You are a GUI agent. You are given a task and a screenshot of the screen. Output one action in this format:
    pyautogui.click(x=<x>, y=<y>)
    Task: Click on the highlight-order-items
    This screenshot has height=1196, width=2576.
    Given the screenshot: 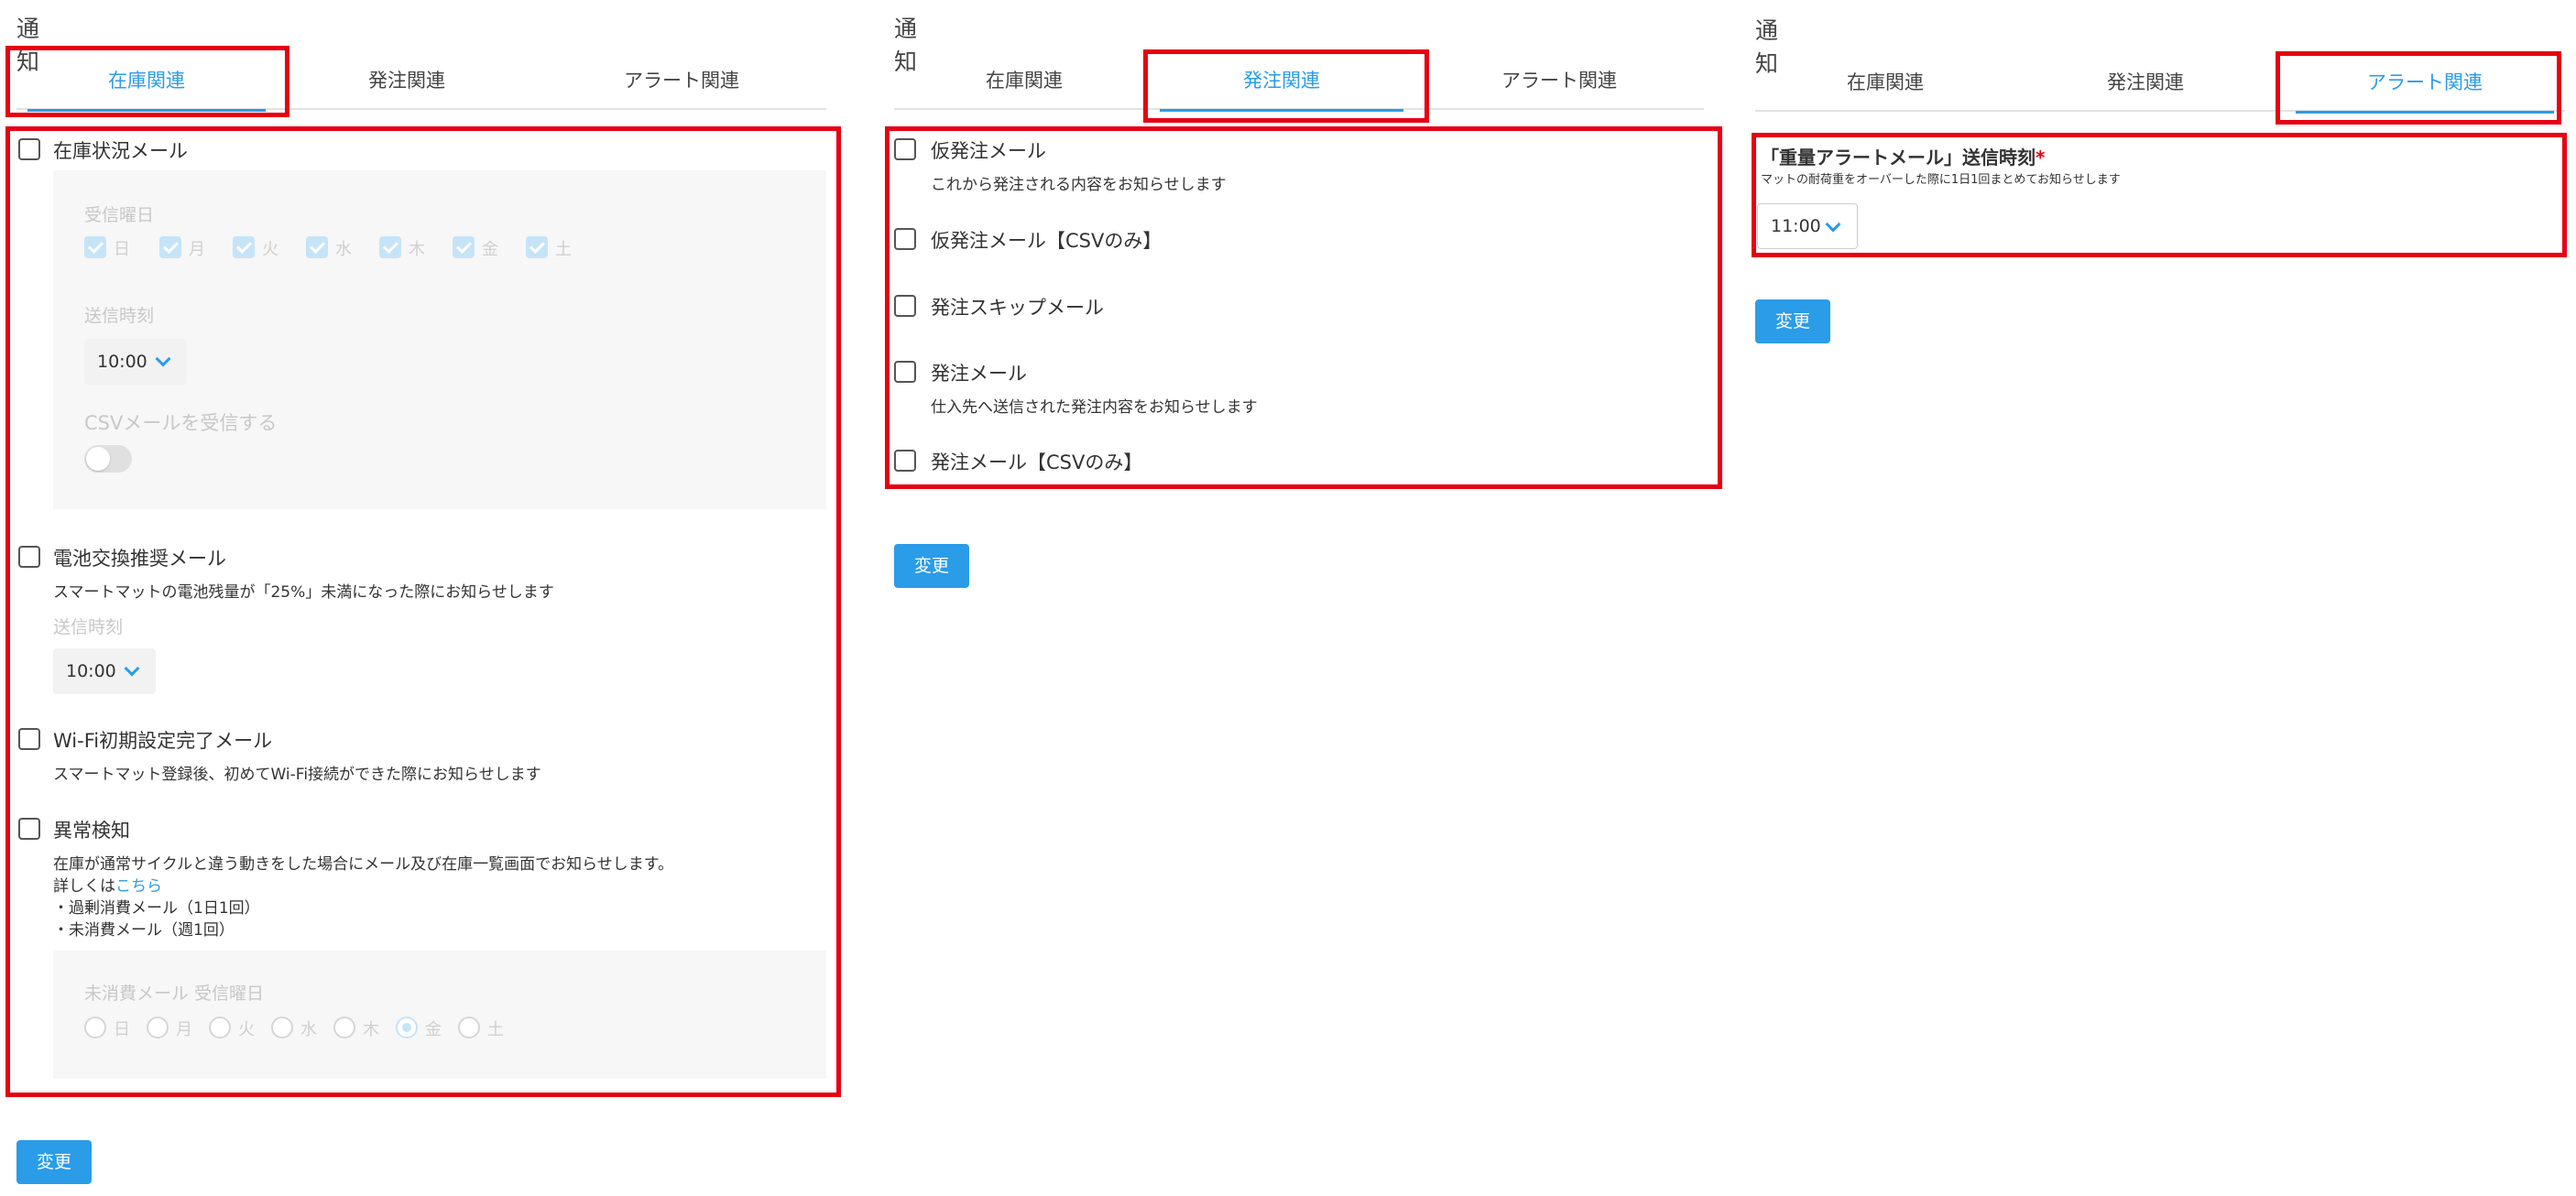 What is the action you would take?
    pyautogui.click(x=1304, y=307)
    